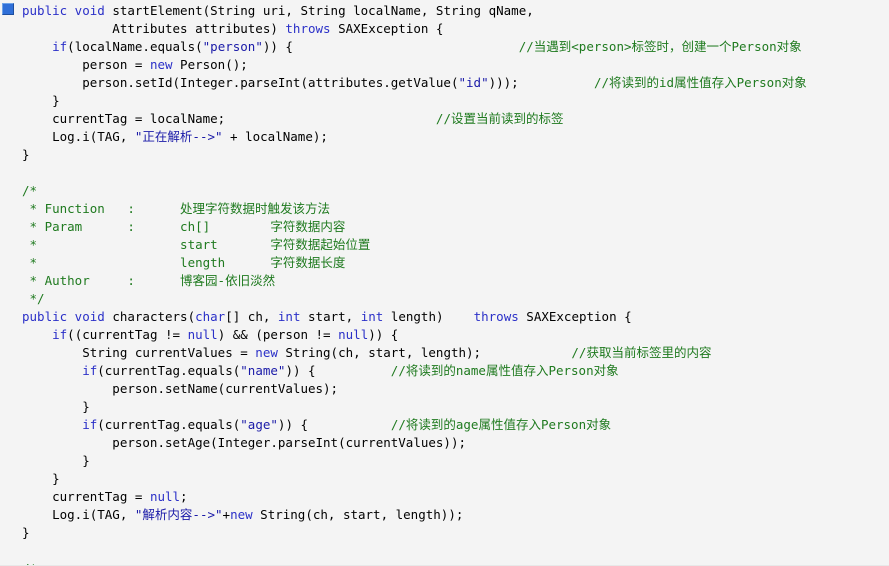  What do you see at coordinates (178, 136) in the screenshot?
I see `code-token-str: "正在解析-->"` at bounding box center [178, 136].